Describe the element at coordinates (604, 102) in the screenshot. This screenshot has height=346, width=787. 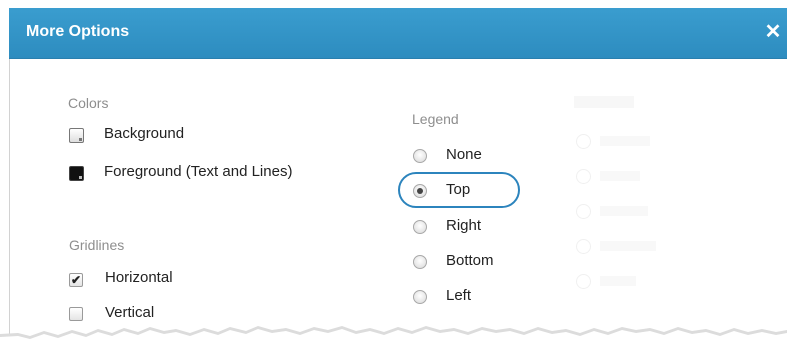
I see `faded-heading` at that location.